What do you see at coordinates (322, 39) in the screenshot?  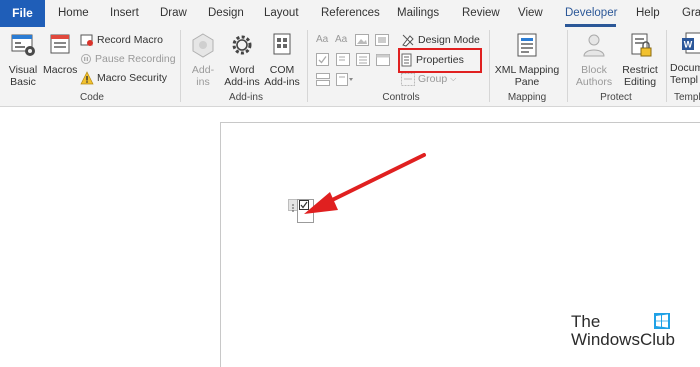 I see `rich-text-control-icon: Aa` at bounding box center [322, 39].